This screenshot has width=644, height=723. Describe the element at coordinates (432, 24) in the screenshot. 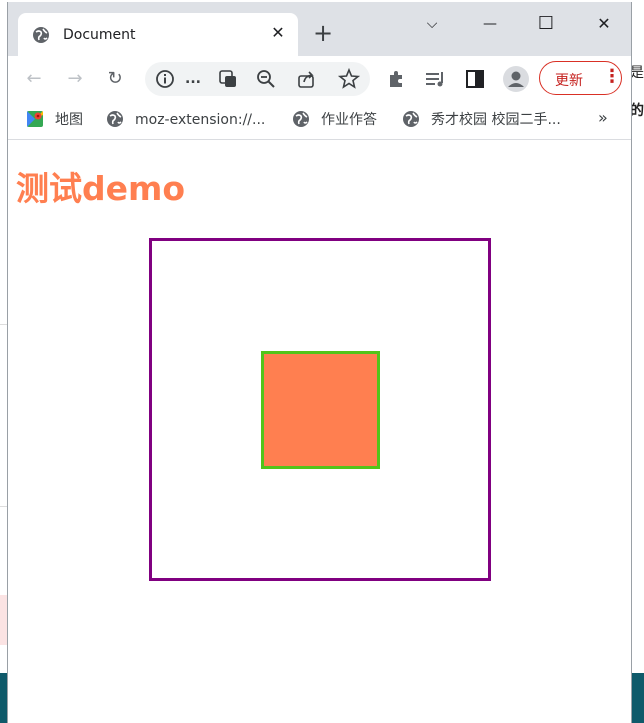

I see `tab-search-chevron-icon: ⌵` at that location.